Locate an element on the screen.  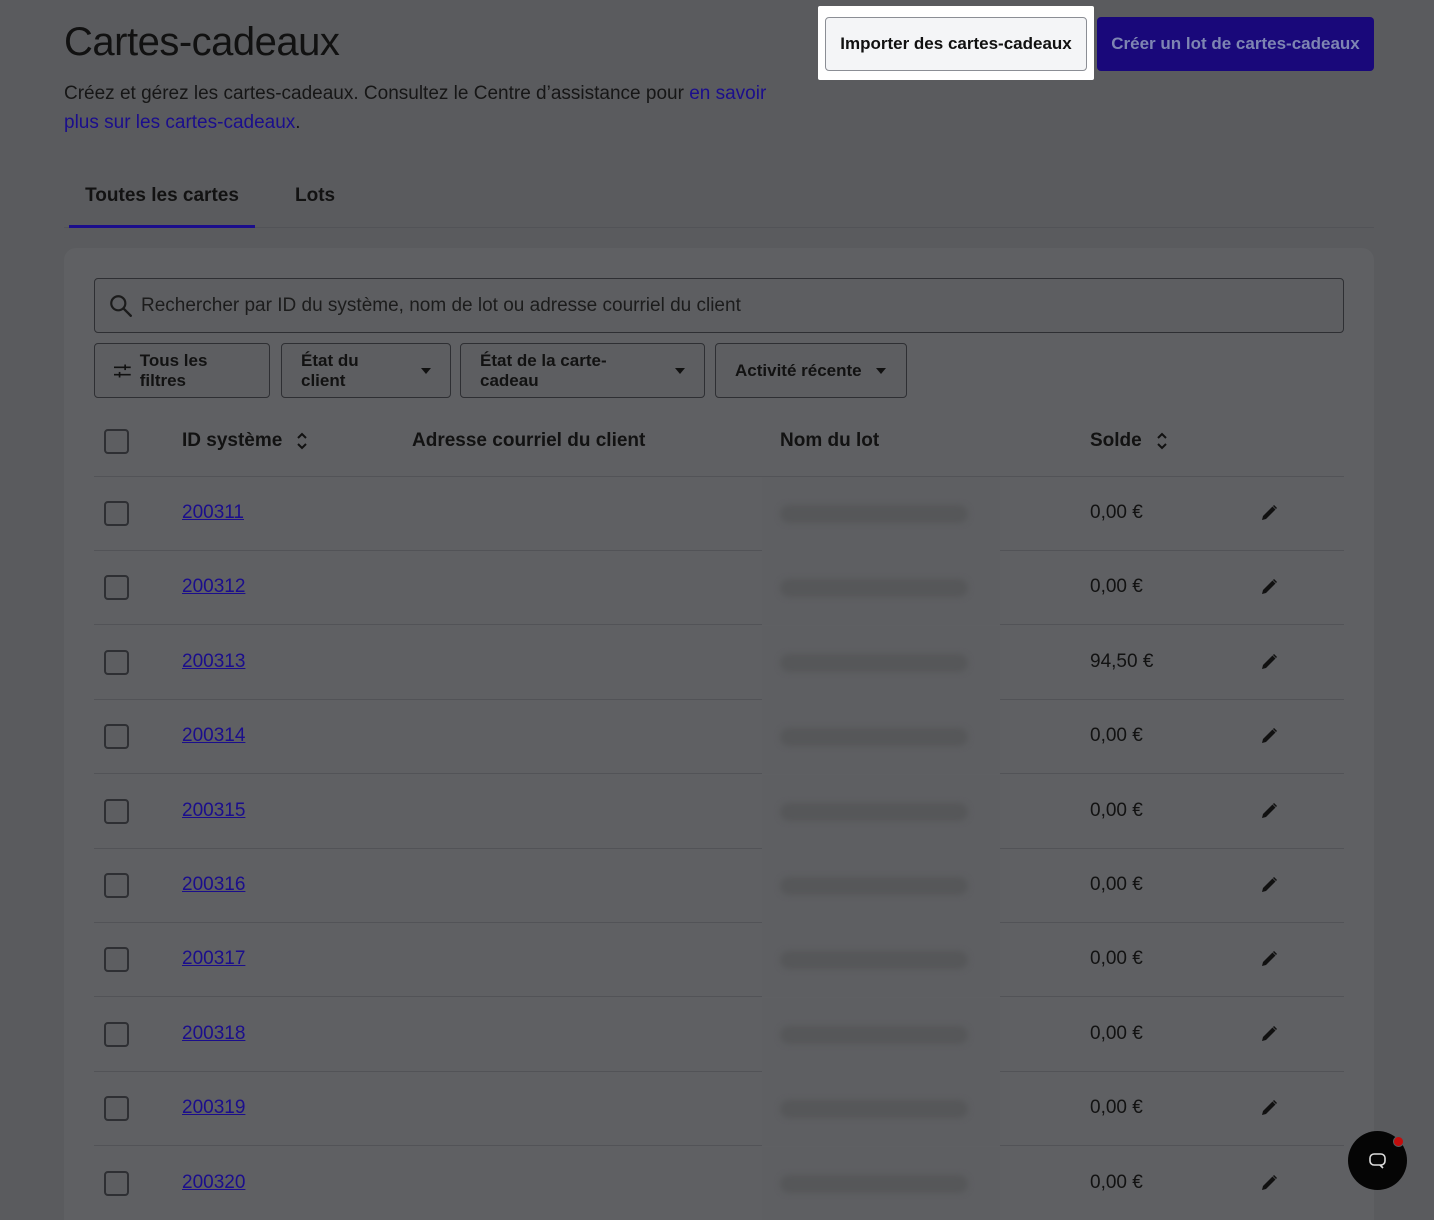
system-id-link: 200313 is located at coordinates (213, 662).